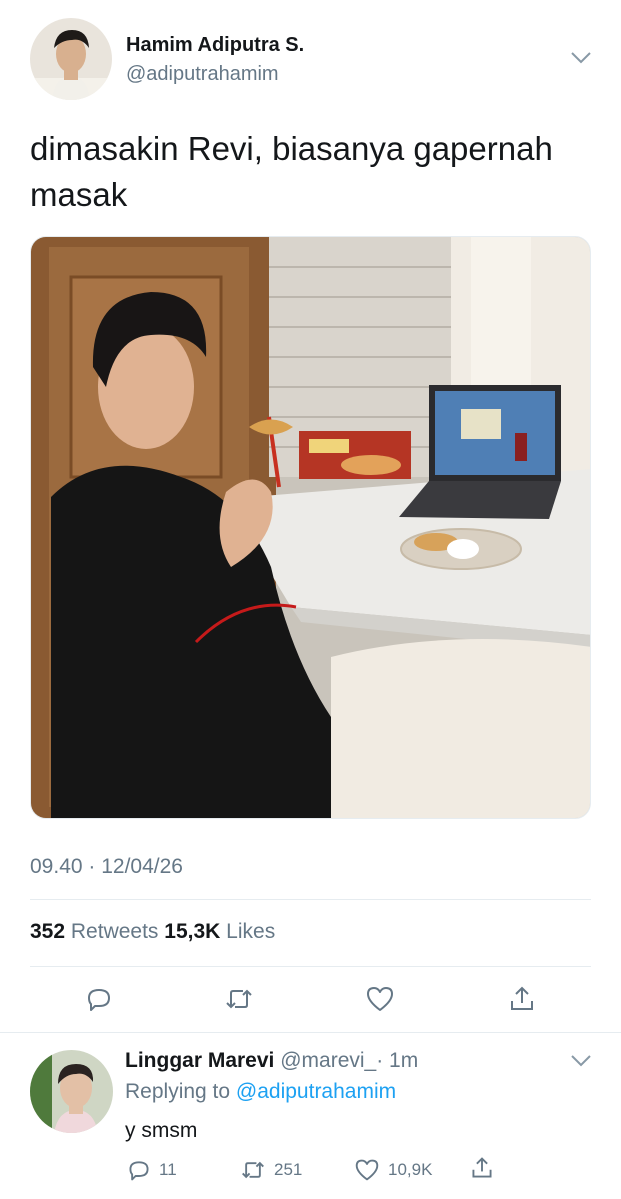 This screenshot has height=1199, width=621. I want to click on share-button, so click(522, 999).